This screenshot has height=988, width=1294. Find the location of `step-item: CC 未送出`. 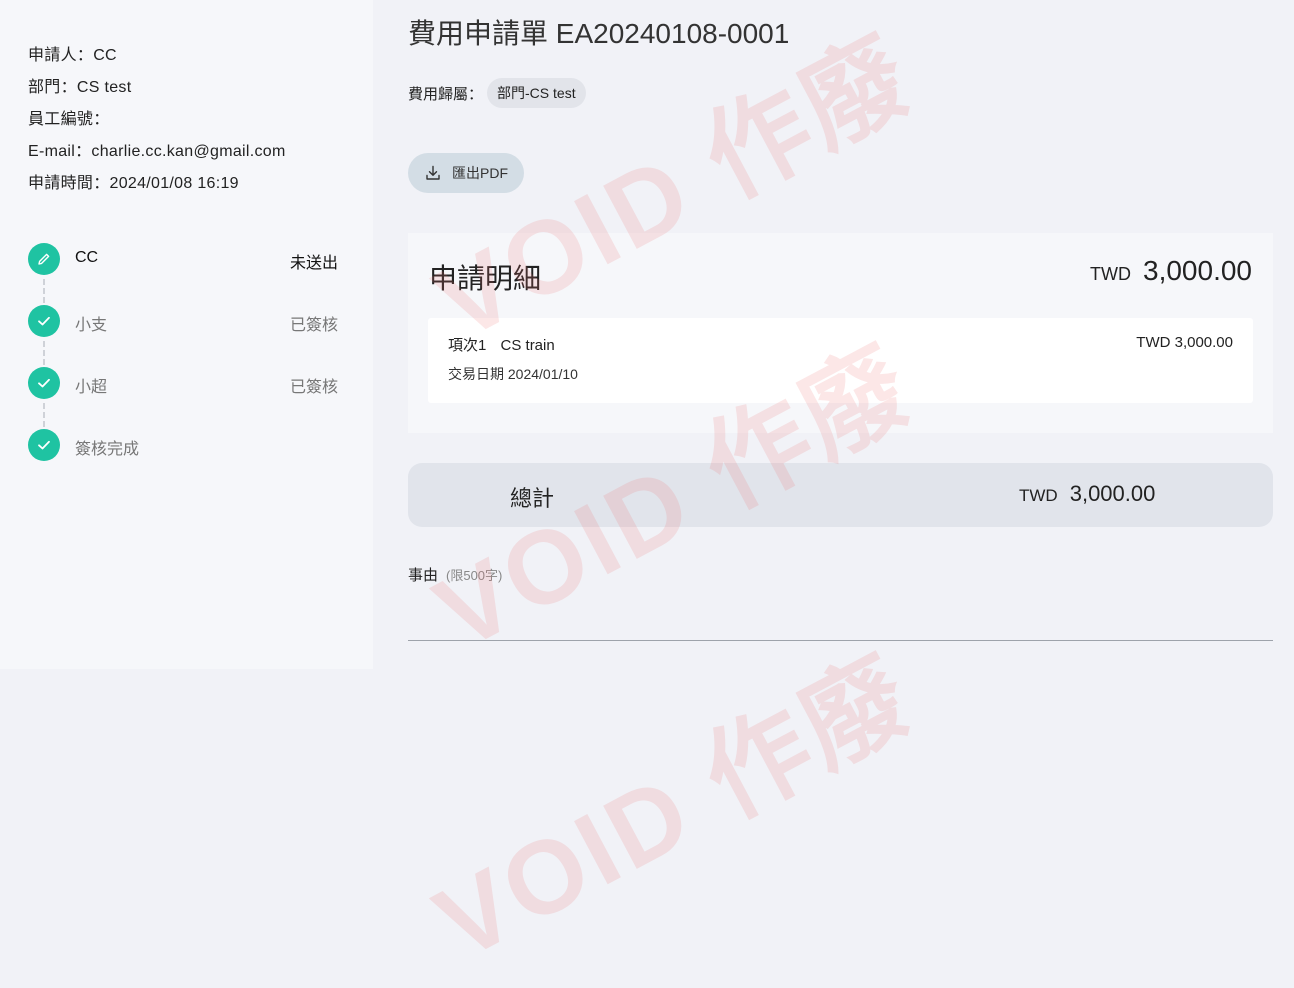

step-item: CC 未送出 is located at coordinates (183, 274).